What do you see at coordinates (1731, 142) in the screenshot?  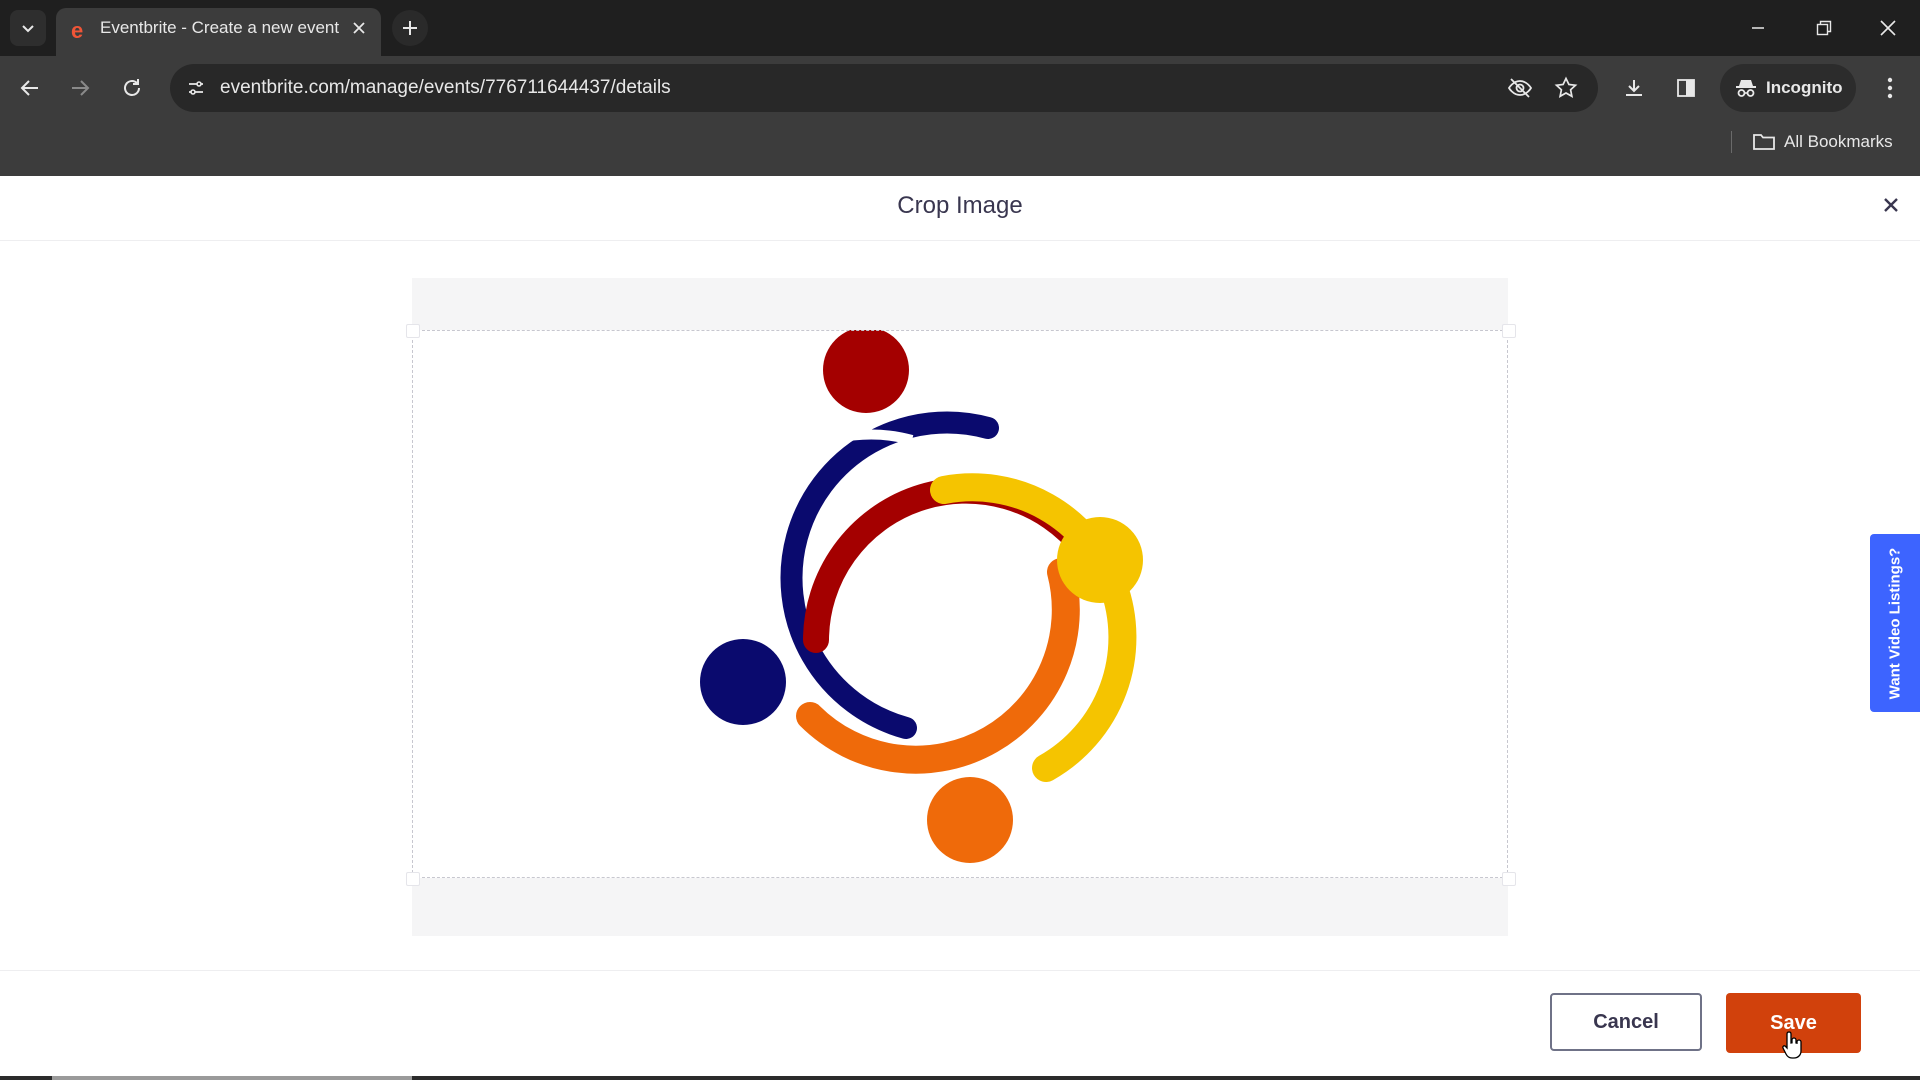 I see `bookmarks-divider` at bounding box center [1731, 142].